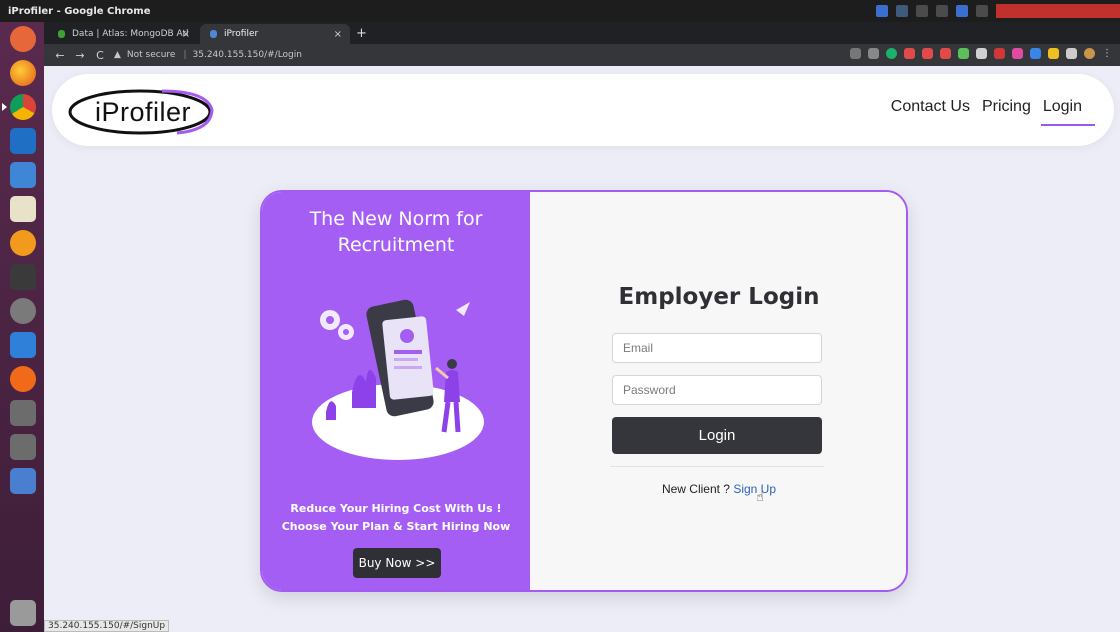  Describe the element at coordinates (275, 34) in the screenshot. I see `tab-iprofiler: iProfiler ×` at that location.